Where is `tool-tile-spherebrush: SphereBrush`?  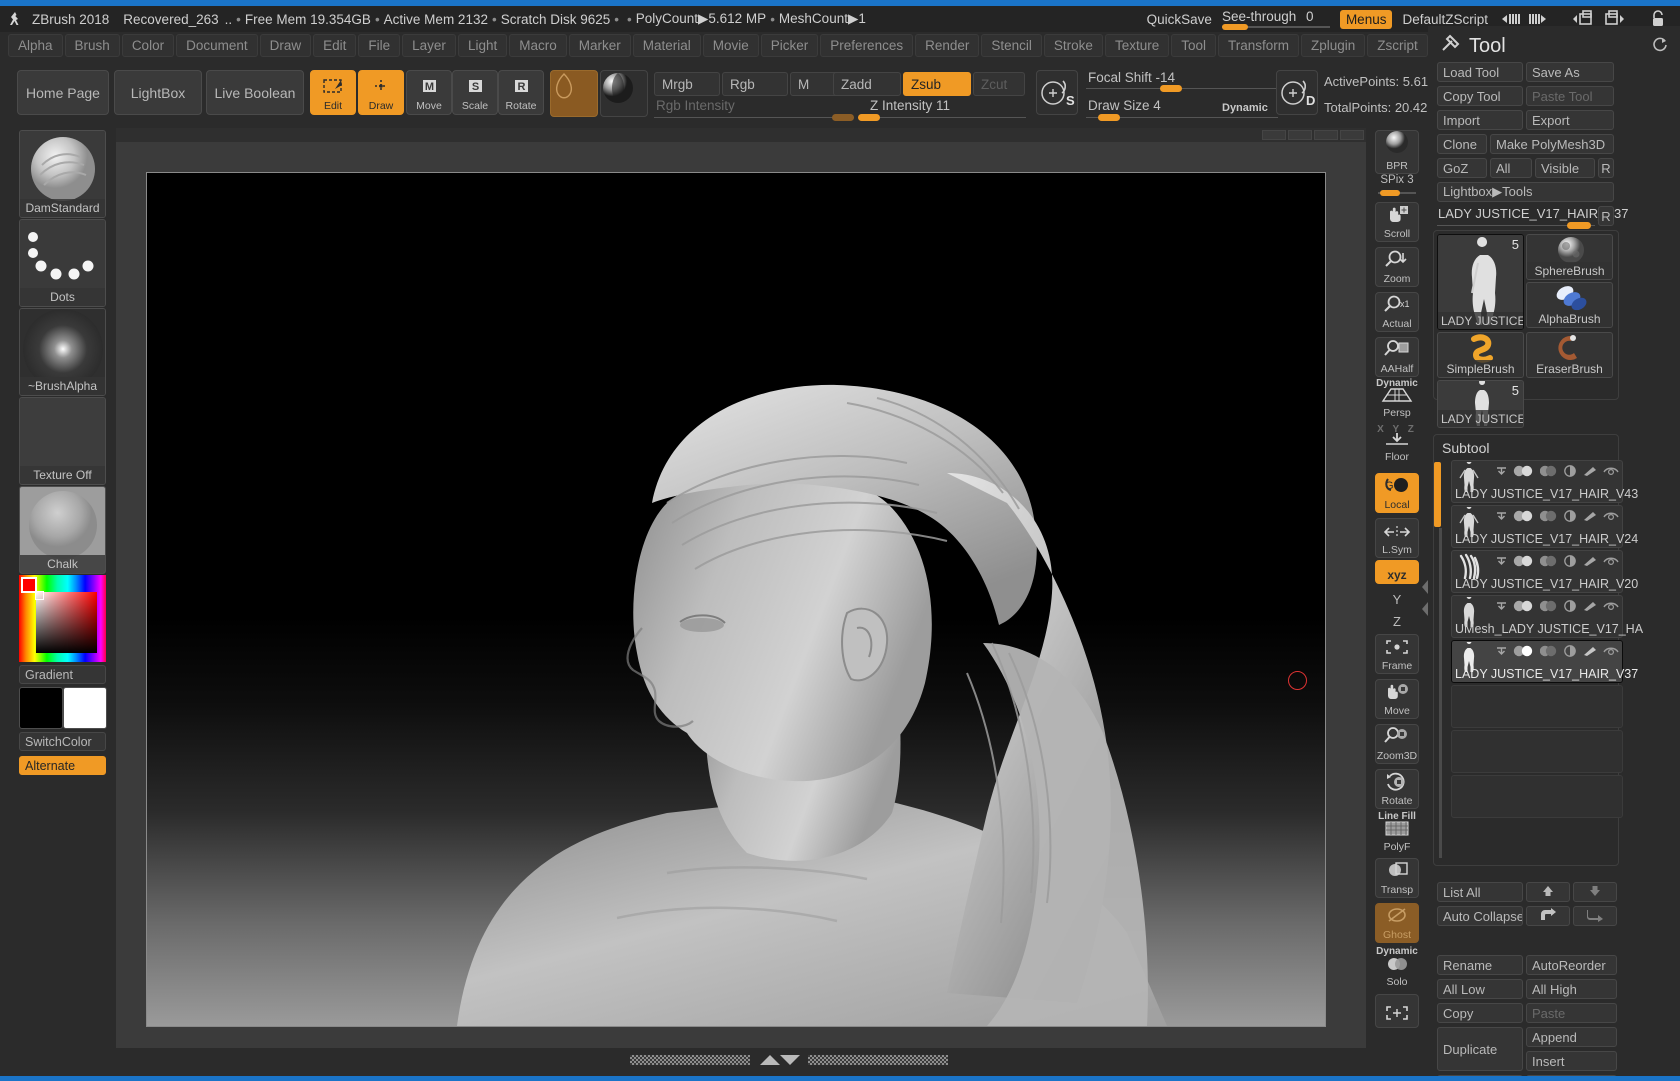 tool-tile-spherebrush: SphereBrush is located at coordinates (1569, 257).